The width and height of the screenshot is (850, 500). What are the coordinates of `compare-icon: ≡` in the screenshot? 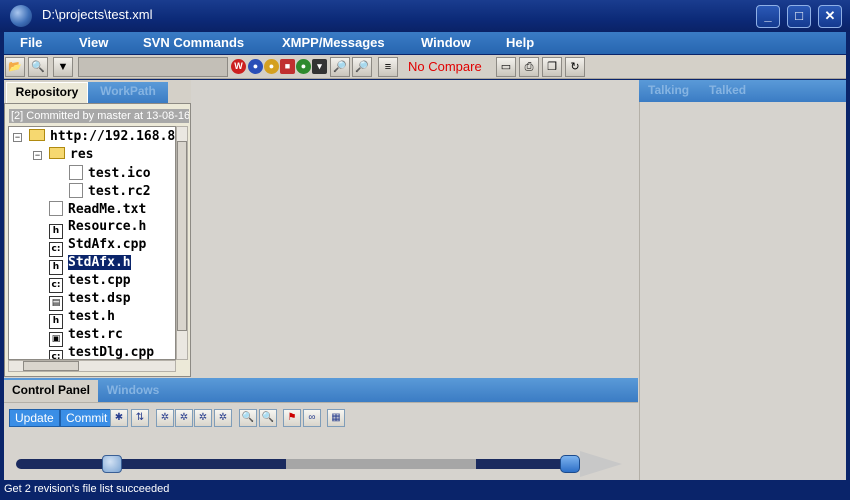 It's located at (388, 67).